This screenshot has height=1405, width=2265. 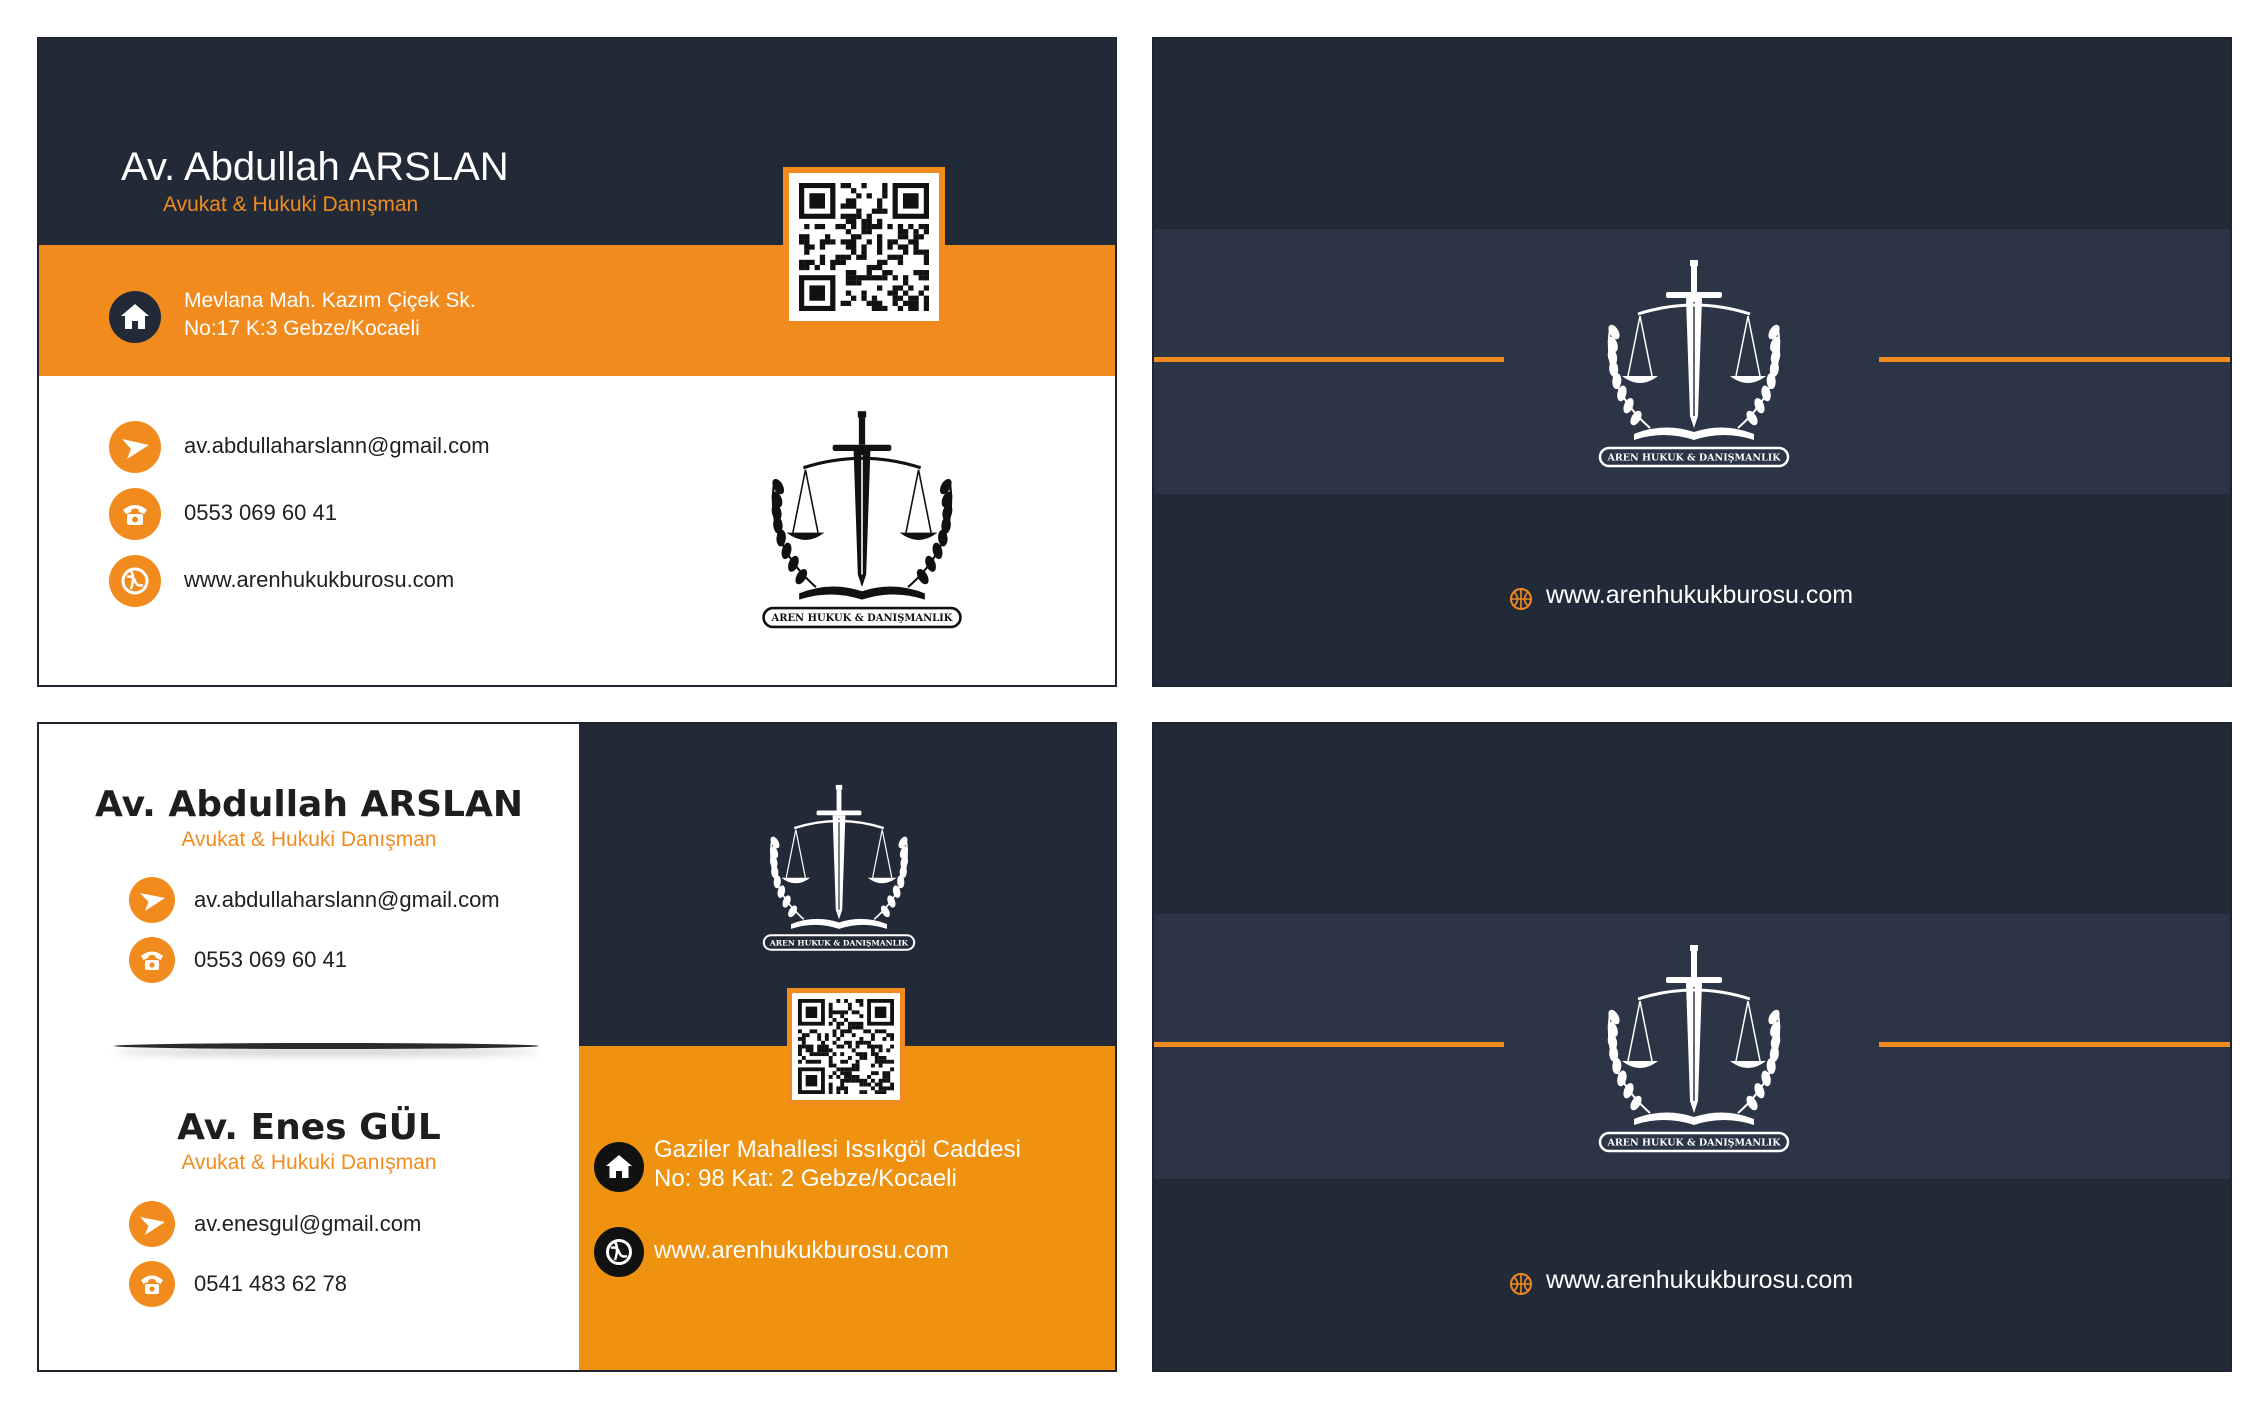 What do you see at coordinates (270, 1283) in the screenshot?
I see `phone-text-2: 0541 483 62 78` at bounding box center [270, 1283].